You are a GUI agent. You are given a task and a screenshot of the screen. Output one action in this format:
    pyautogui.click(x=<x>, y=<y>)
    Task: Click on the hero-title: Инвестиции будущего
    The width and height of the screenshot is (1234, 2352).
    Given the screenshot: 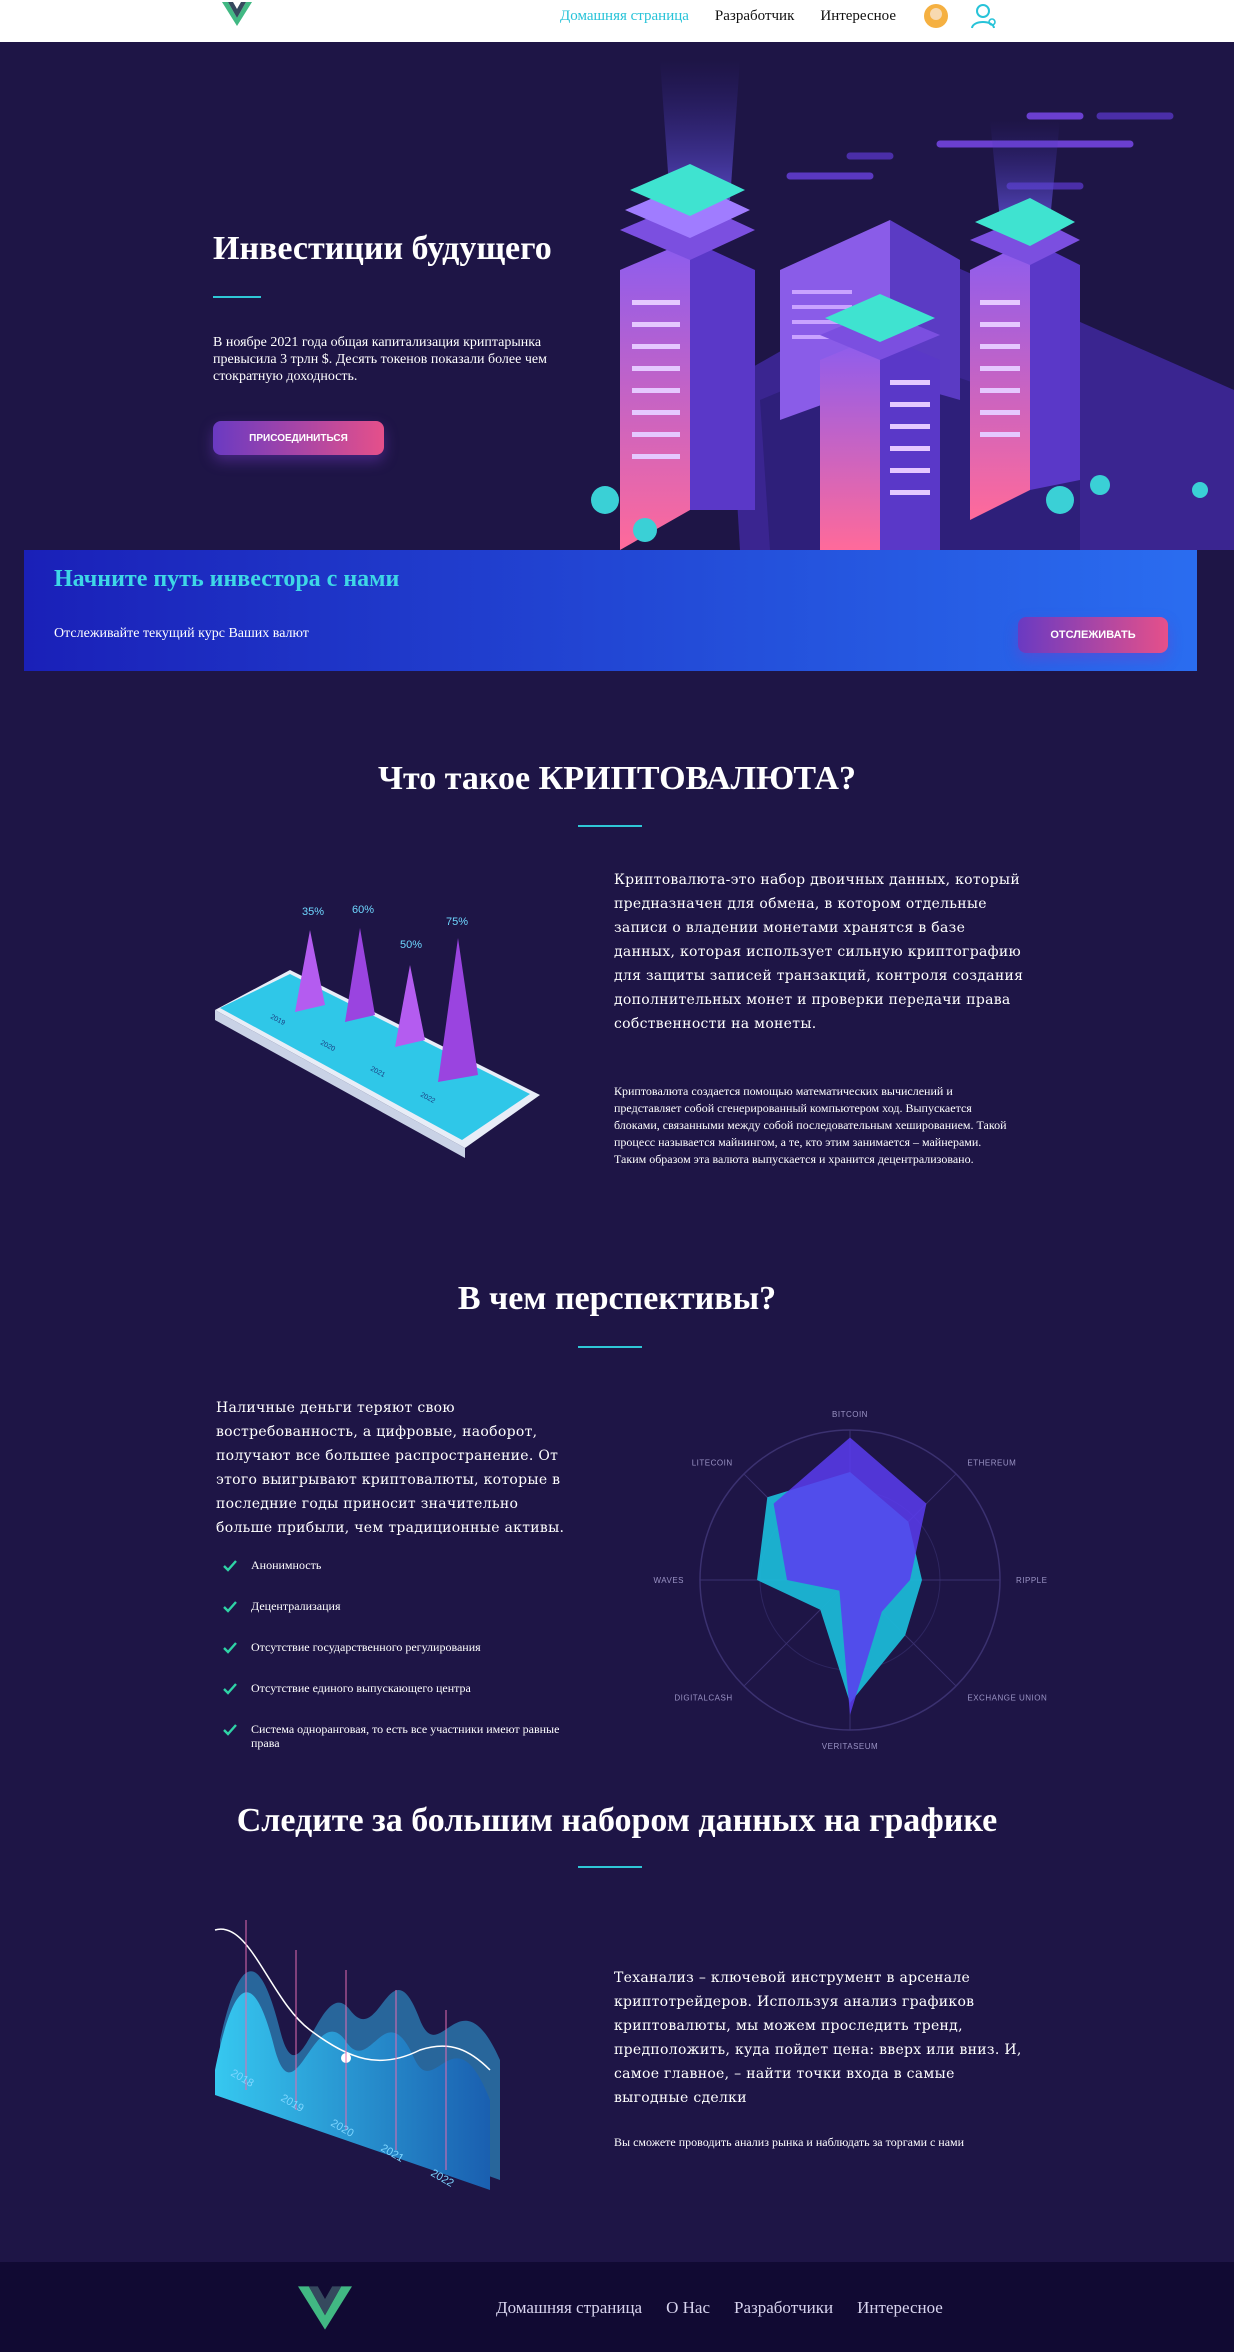 What is the action you would take?
    pyautogui.click(x=382, y=248)
    